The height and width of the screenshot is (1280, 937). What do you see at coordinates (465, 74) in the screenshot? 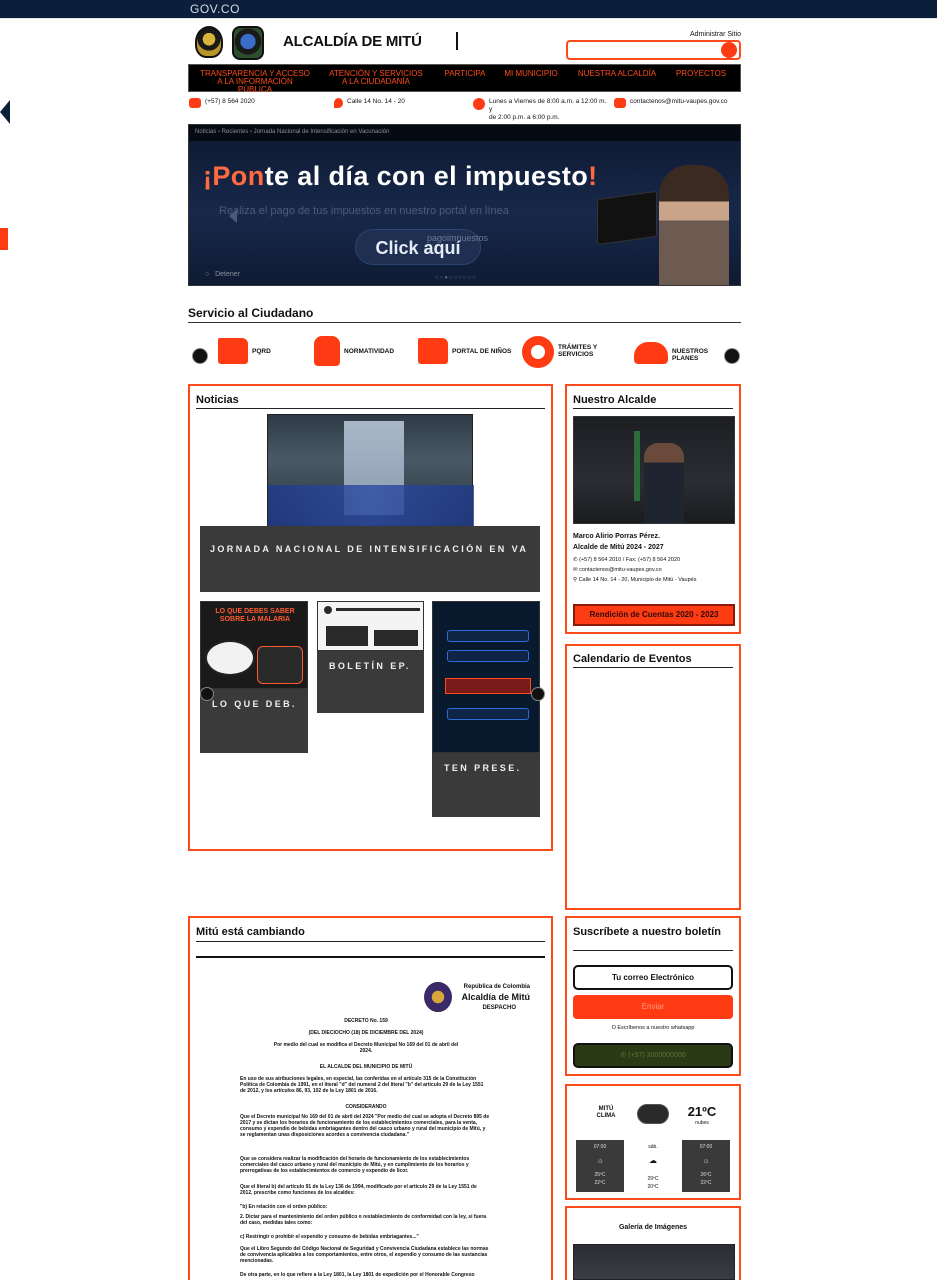
I see `nav-item-participa: PARTICIPA` at bounding box center [465, 74].